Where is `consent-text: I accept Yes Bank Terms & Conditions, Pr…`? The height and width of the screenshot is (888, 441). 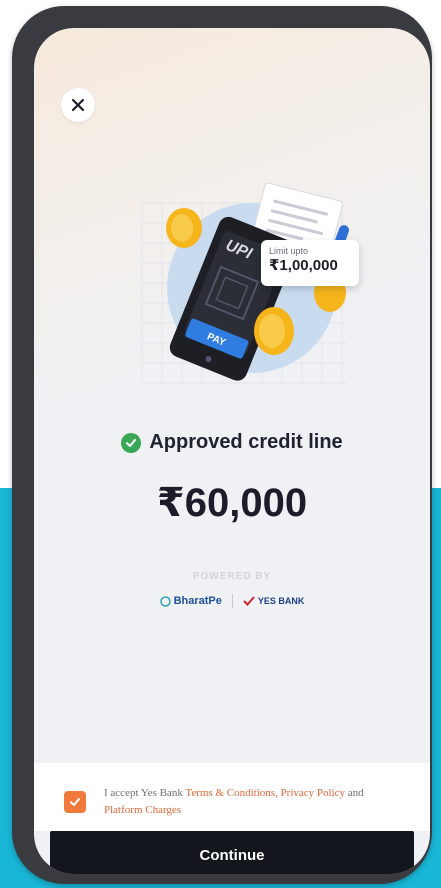
consent-text: I accept Yes Bank Terms & Conditions, Pr… is located at coordinates (254, 802).